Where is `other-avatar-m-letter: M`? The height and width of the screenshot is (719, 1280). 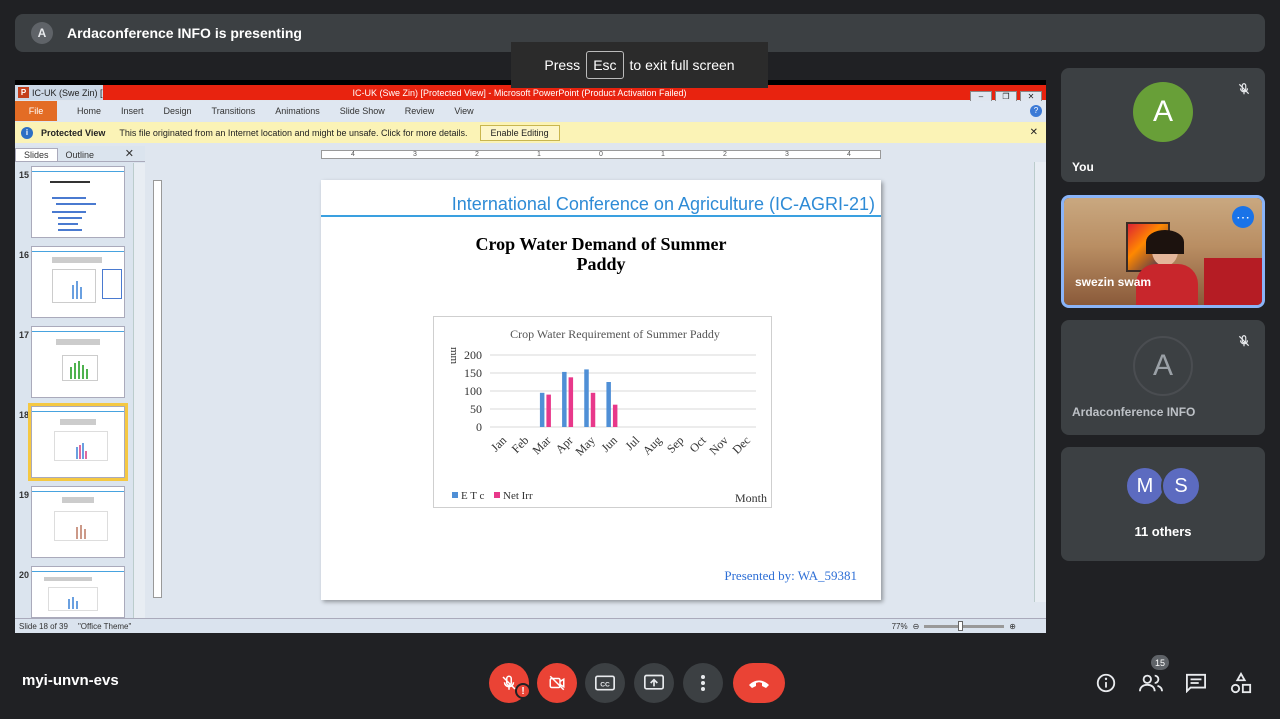
other-avatar-m-letter: M is located at coordinates (1145, 485).